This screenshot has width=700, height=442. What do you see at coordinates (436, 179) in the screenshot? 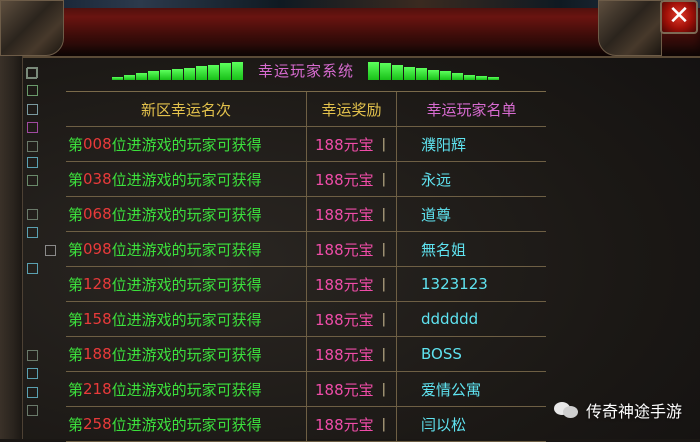
I see `player-name: 永远` at bounding box center [436, 179].